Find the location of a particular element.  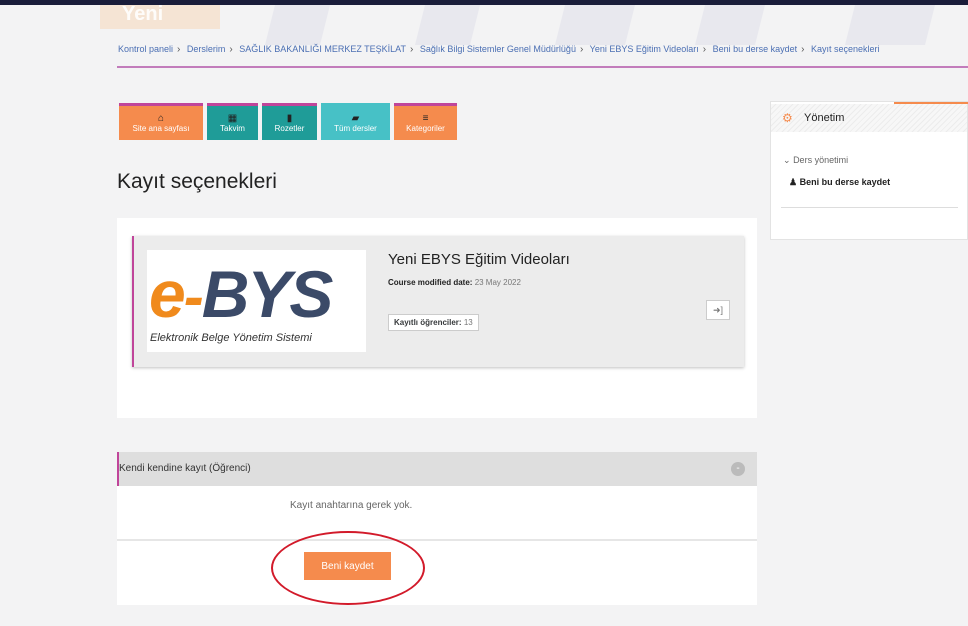

quicklink-categories: ≡ Kategoriler is located at coordinates (425, 121).